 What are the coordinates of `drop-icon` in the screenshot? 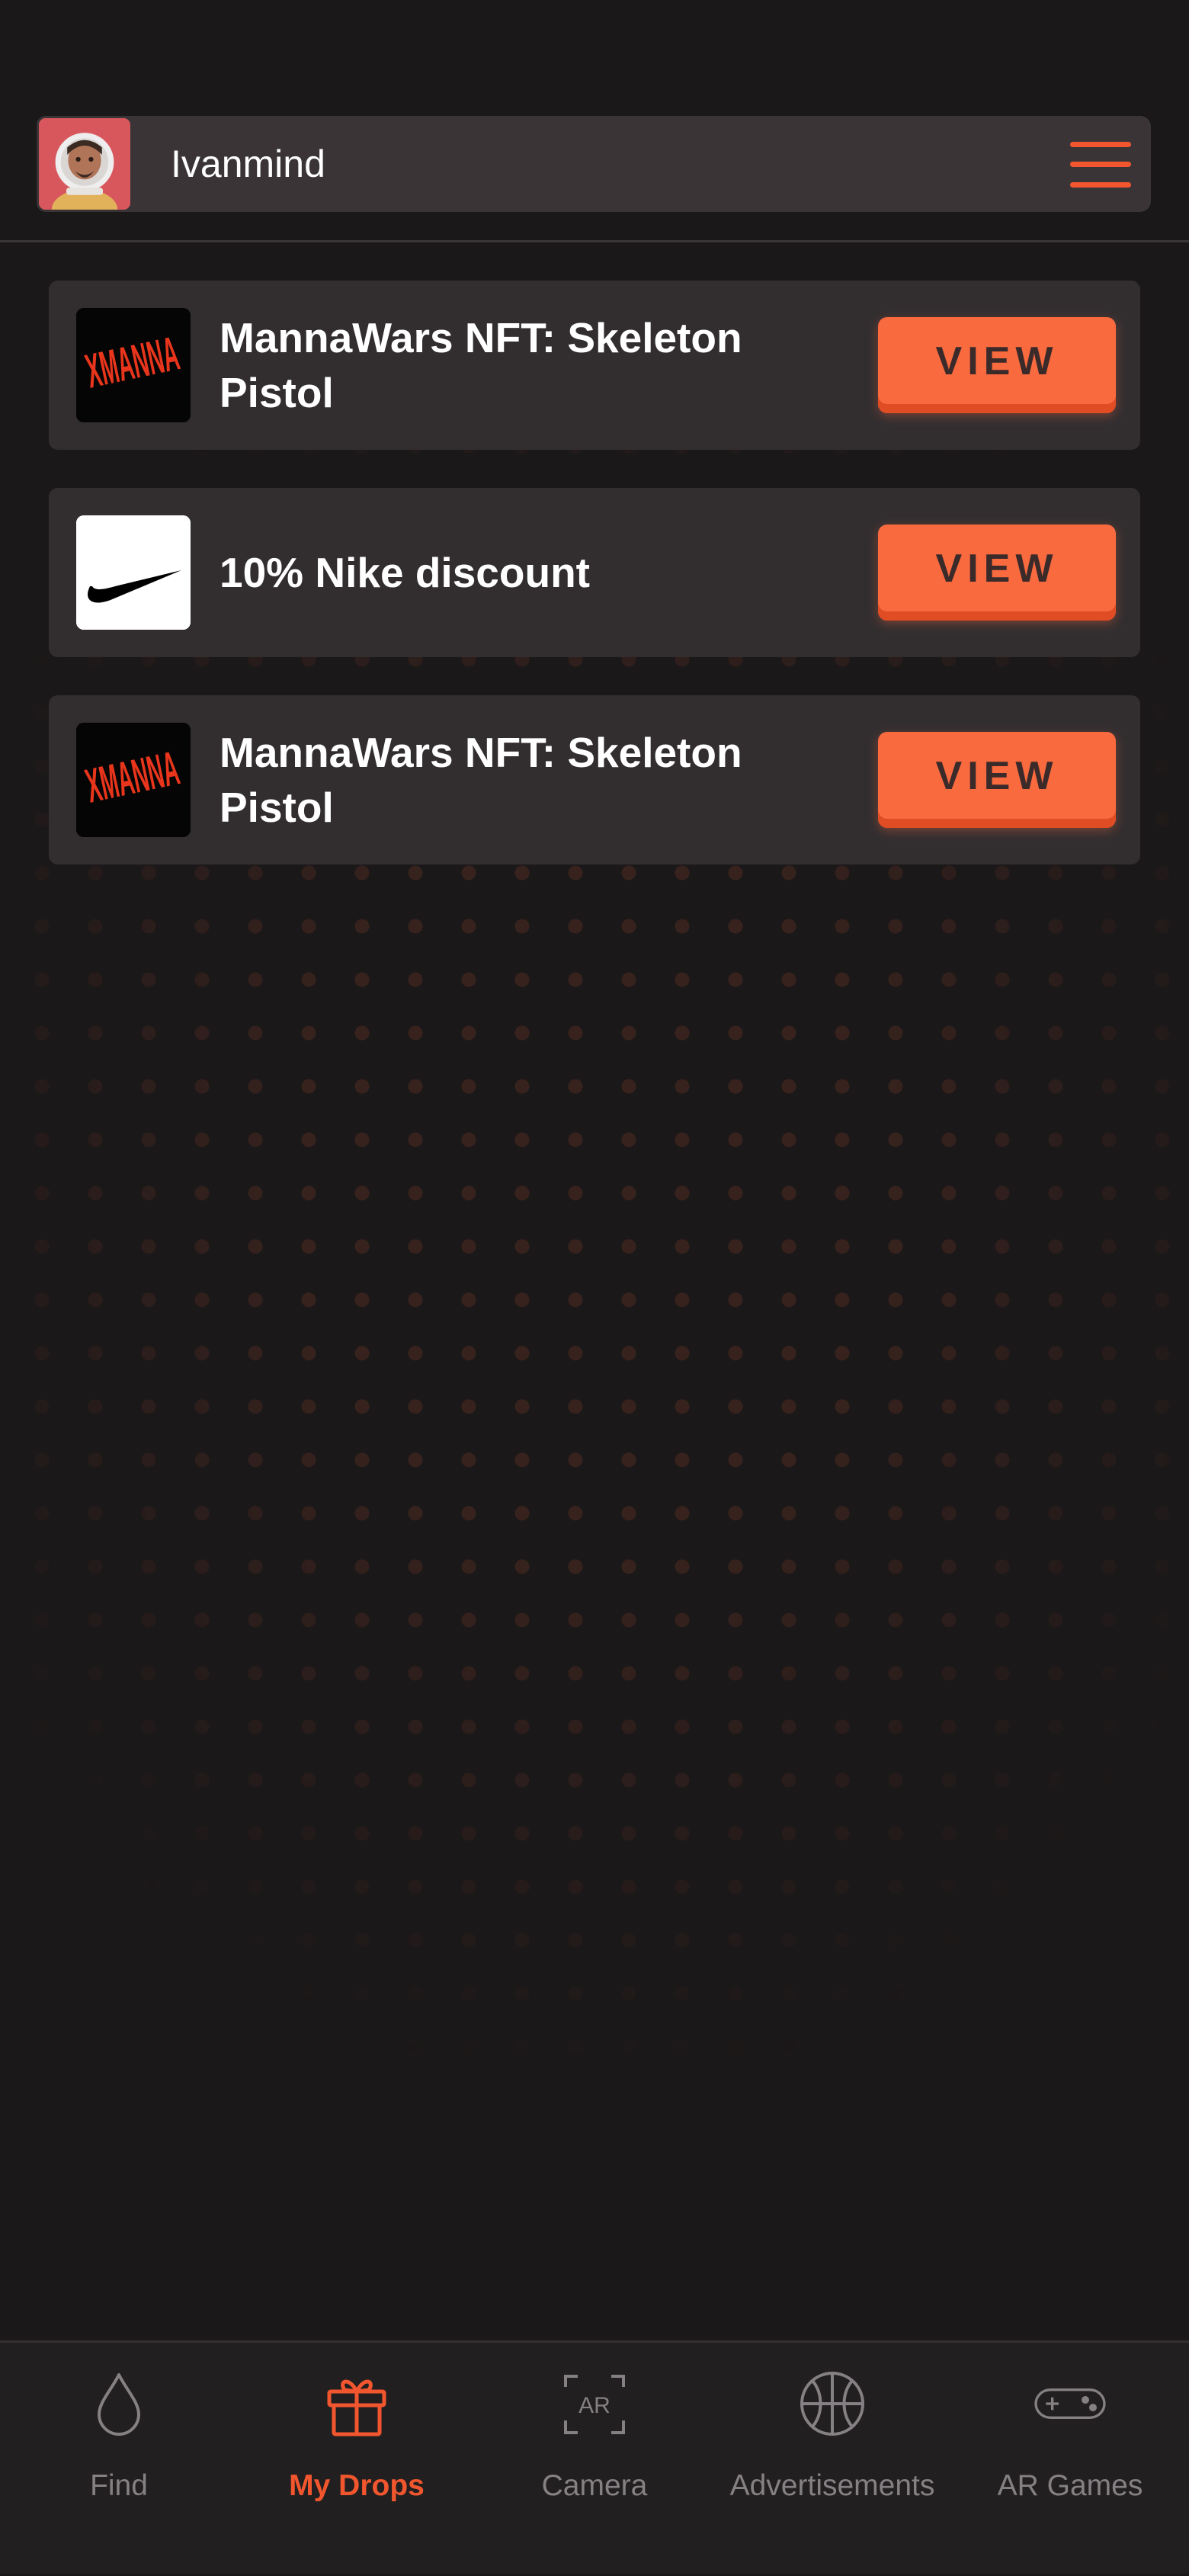 It's located at (119, 2404).